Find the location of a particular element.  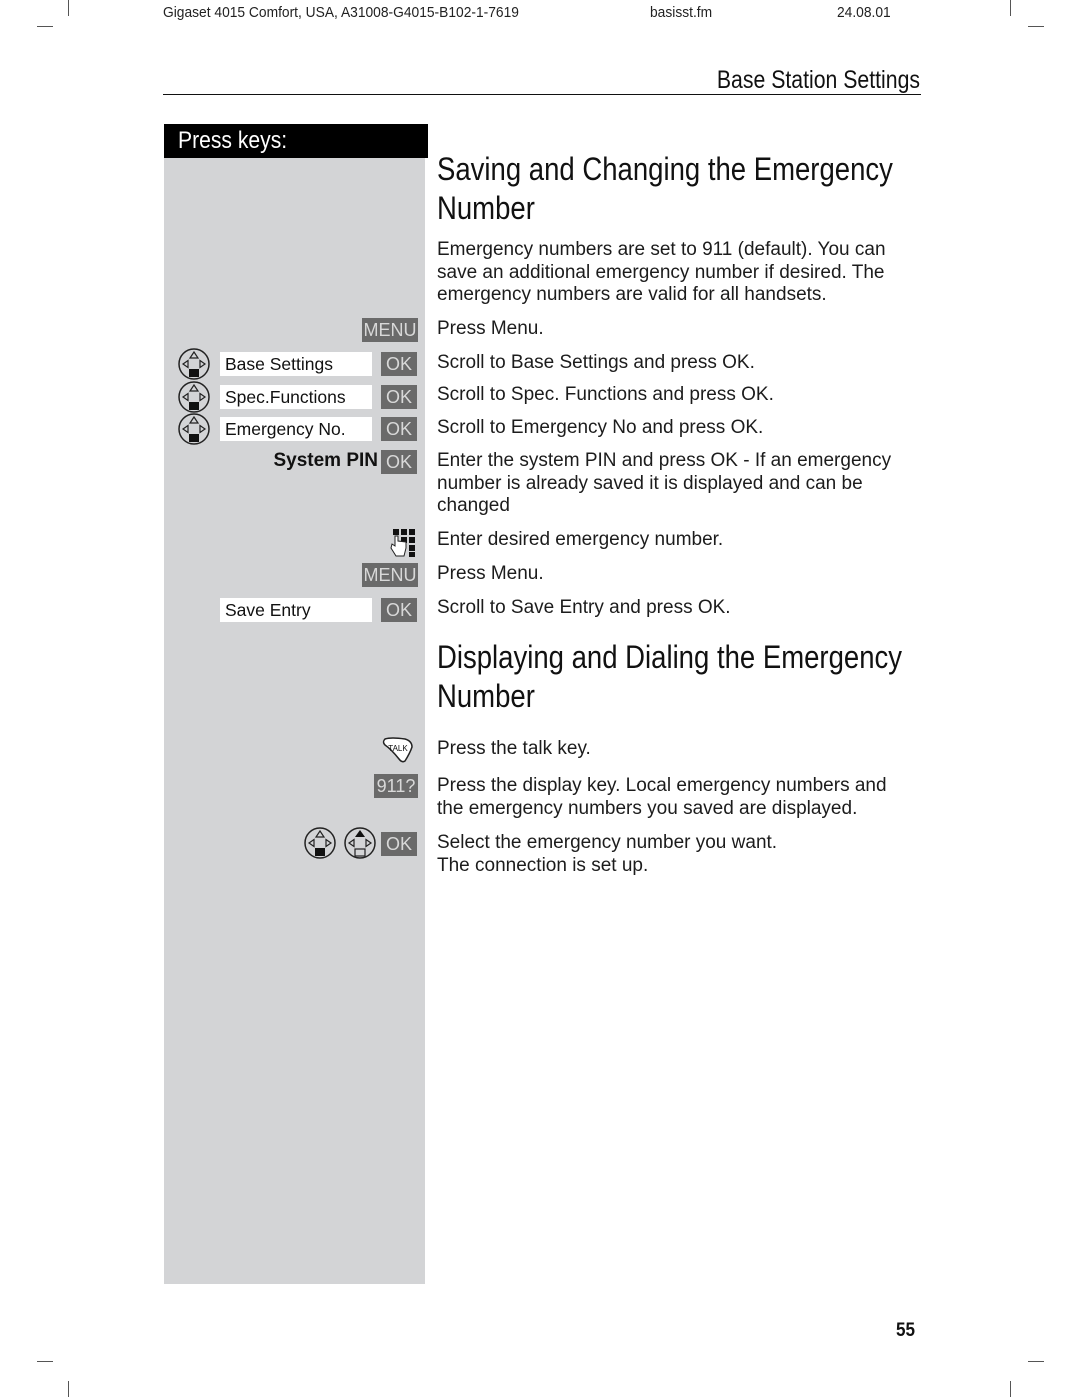

step-text: Scroll to Spec. Functions and press OK. is located at coordinates (605, 394).